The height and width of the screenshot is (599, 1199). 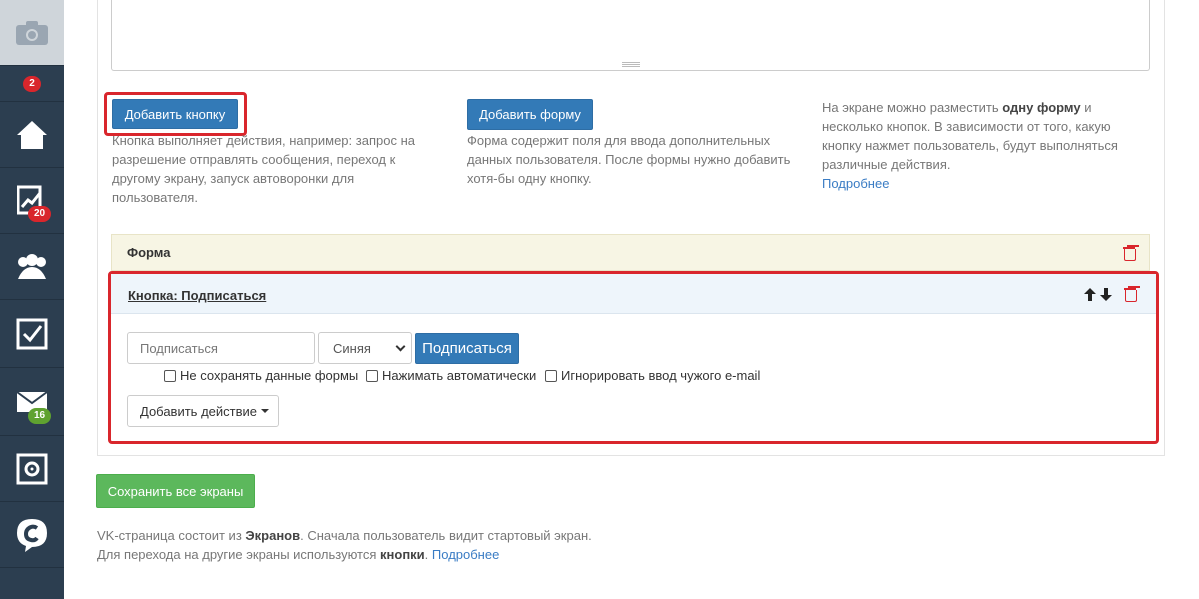 I want to click on add-button-button: Добавить кнопку, so click(x=175, y=114).